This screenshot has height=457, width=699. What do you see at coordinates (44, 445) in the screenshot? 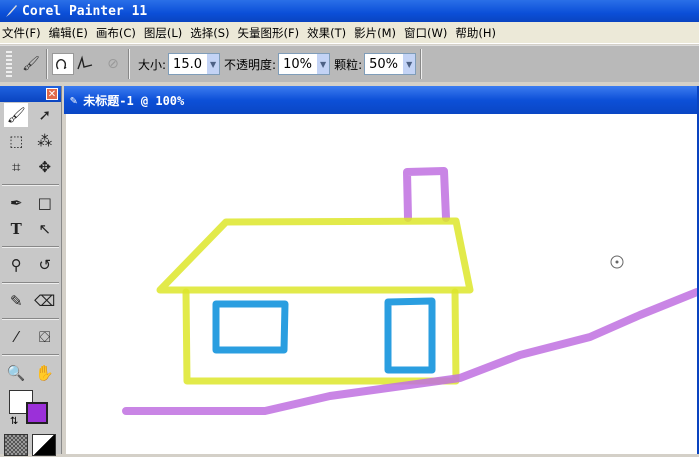
I see `gradient-selector-icon` at bounding box center [44, 445].